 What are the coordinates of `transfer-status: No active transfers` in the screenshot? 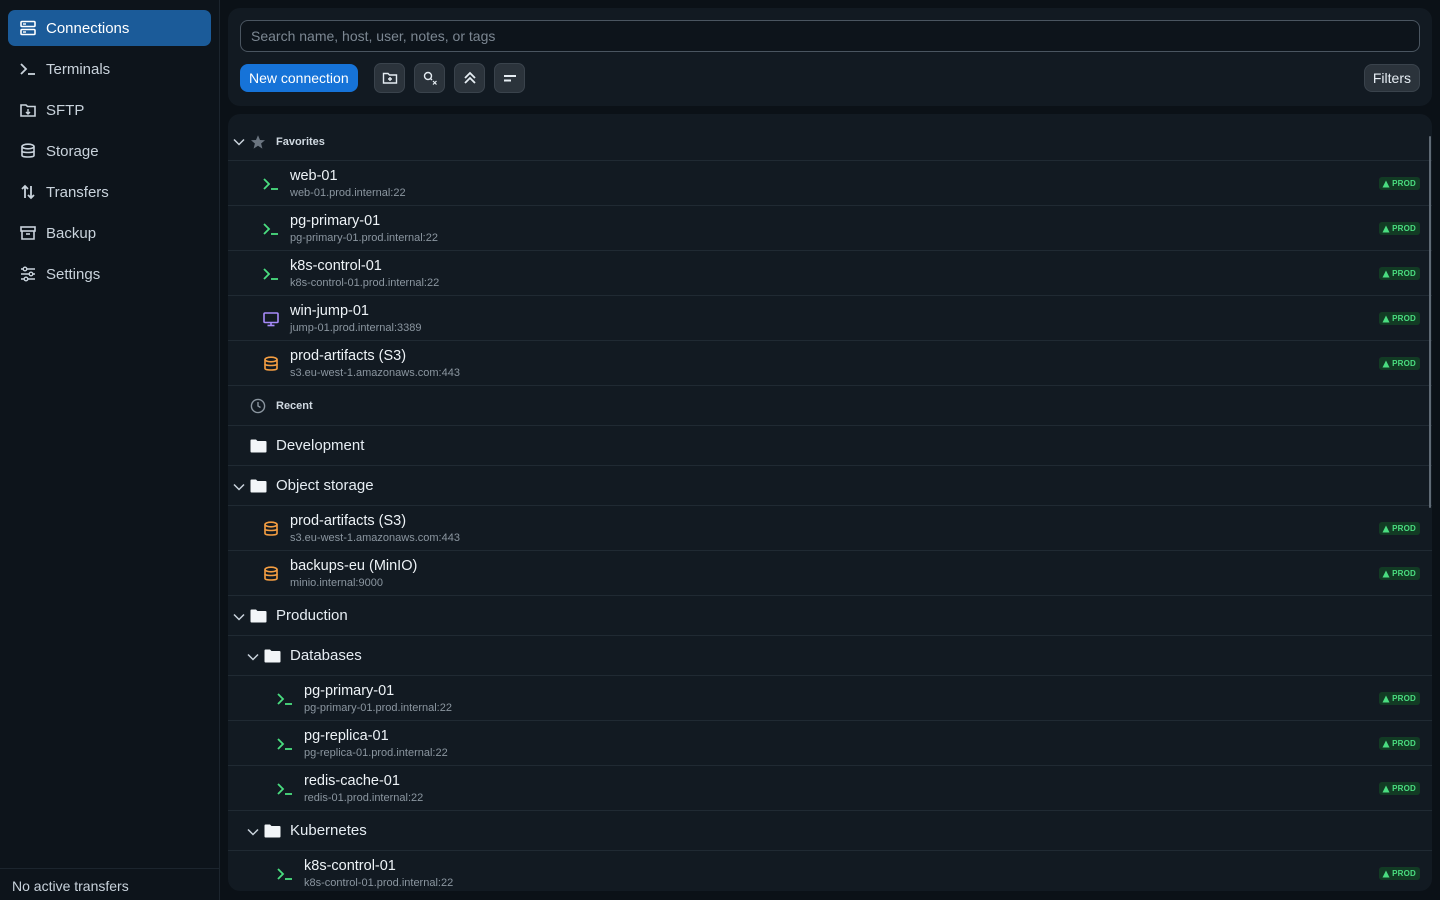 It's located at (109, 884).